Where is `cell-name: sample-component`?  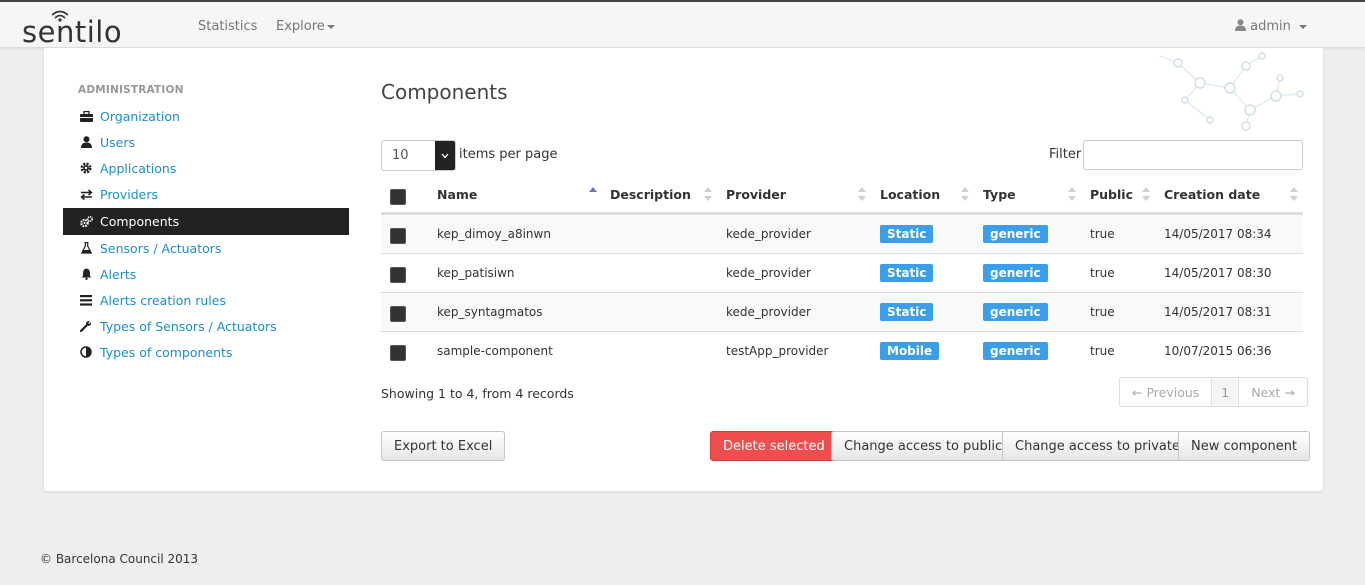 cell-name: sample-component is located at coordinates (495, 351).